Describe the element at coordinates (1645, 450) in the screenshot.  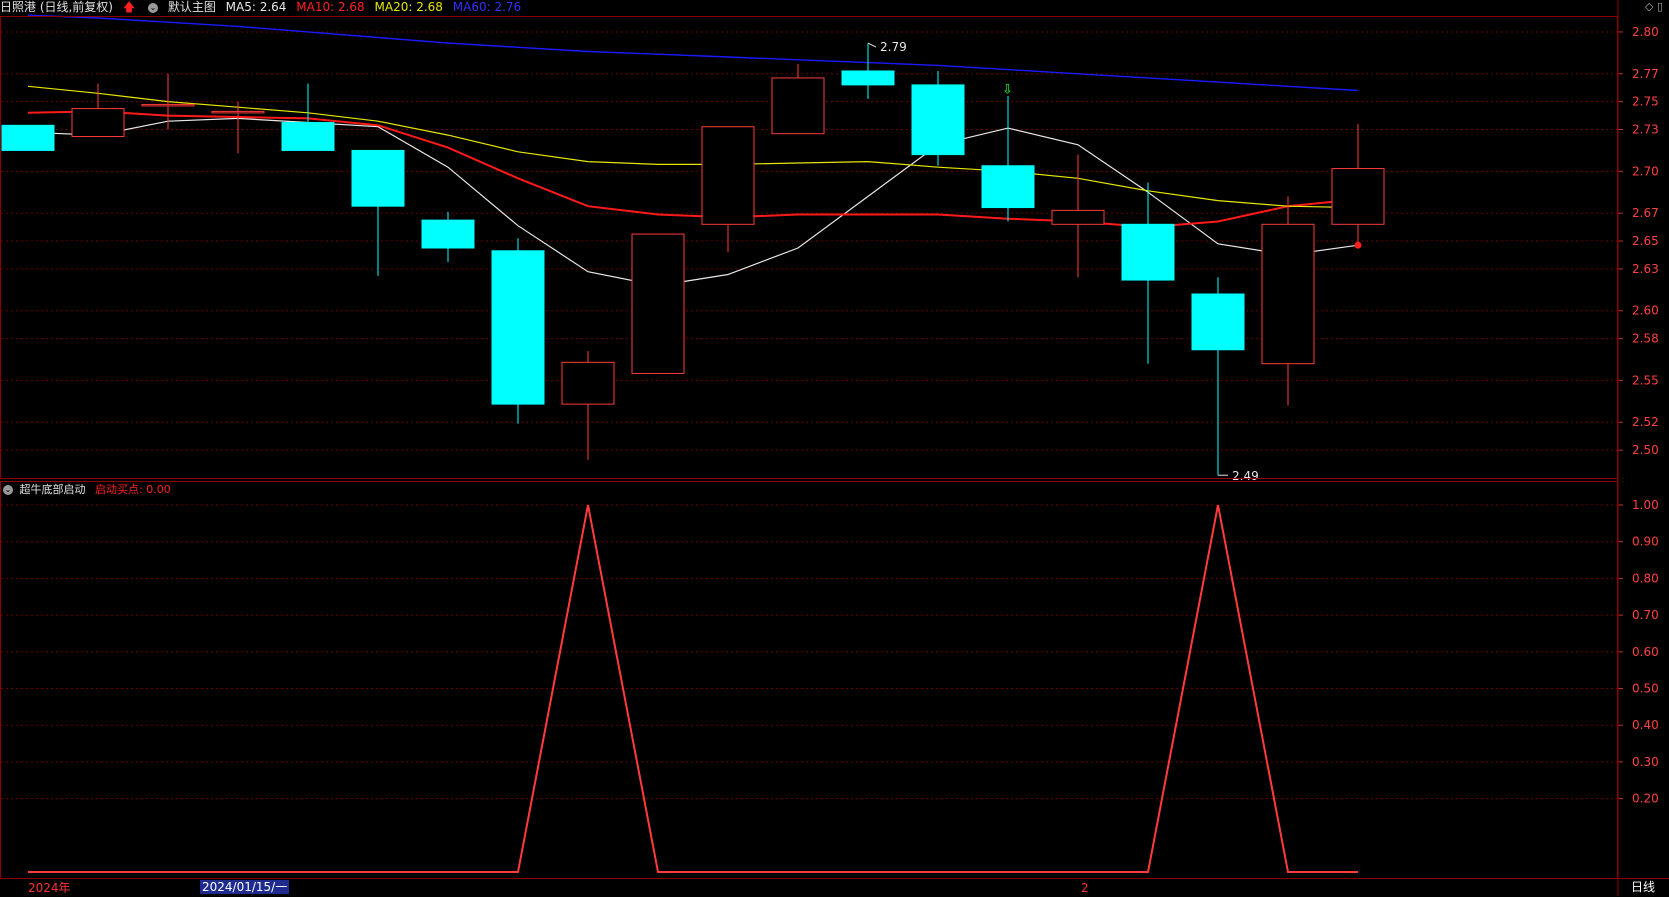
I see `price-tick-label: 2.50` at that location.